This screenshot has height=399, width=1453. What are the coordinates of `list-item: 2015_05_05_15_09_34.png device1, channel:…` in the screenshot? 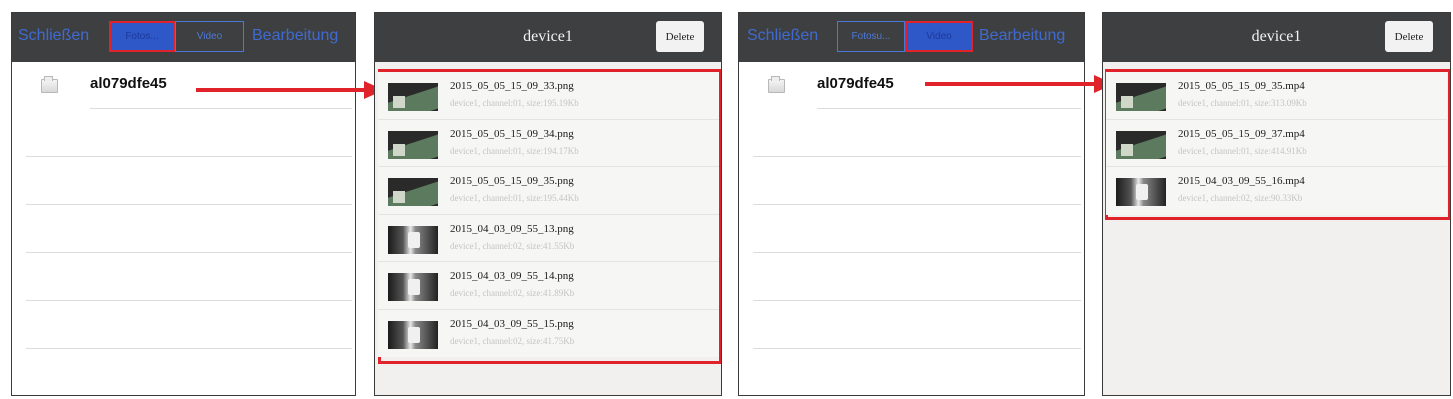 It's located at (548, 143).